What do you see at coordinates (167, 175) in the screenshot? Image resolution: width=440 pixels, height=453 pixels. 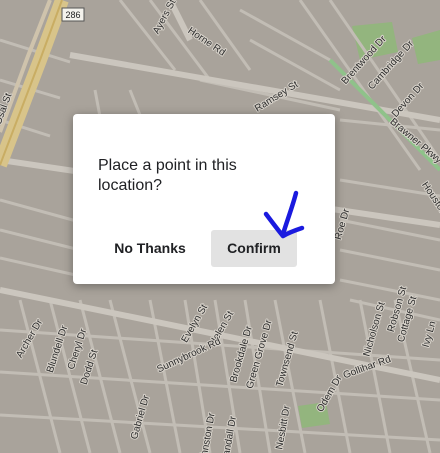 I see `dialog-message: Place a point in this location?` at bounding box center [167, 175].